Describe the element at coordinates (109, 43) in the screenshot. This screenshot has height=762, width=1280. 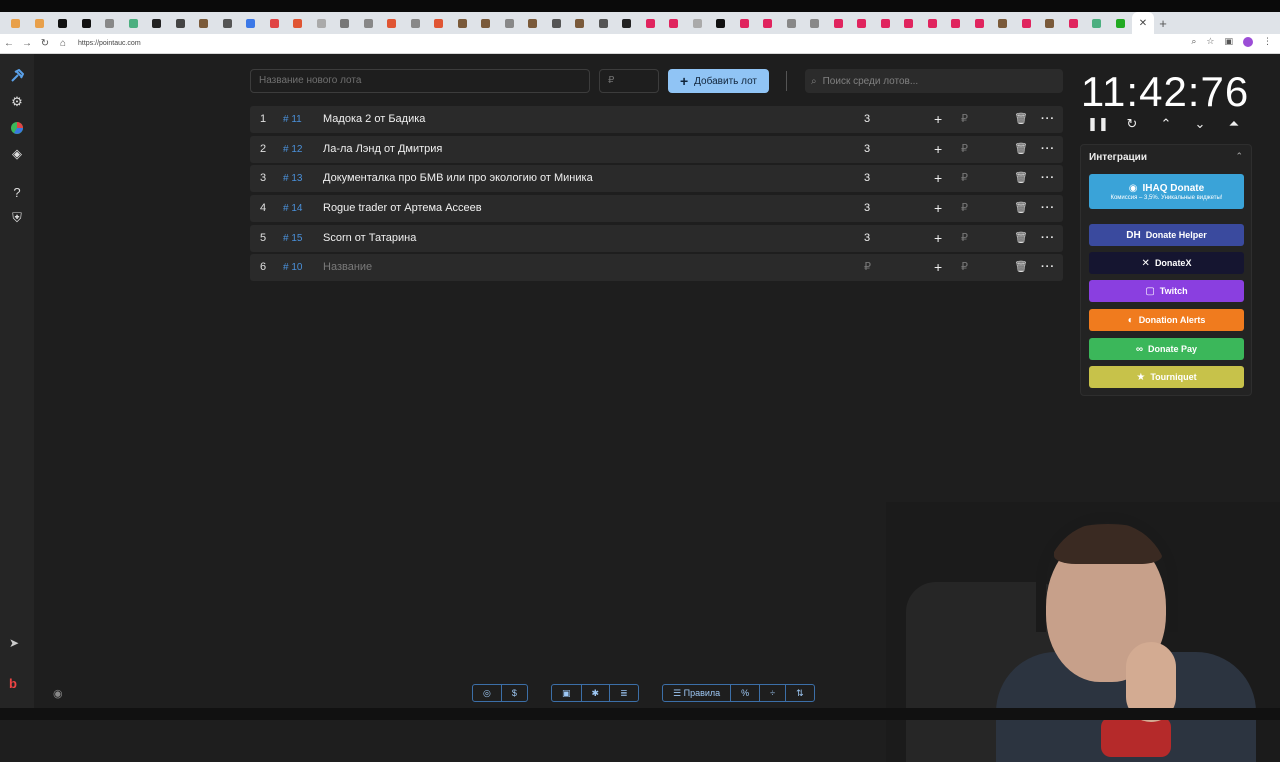
I see `url-text: https://pointauc.com` at that location.